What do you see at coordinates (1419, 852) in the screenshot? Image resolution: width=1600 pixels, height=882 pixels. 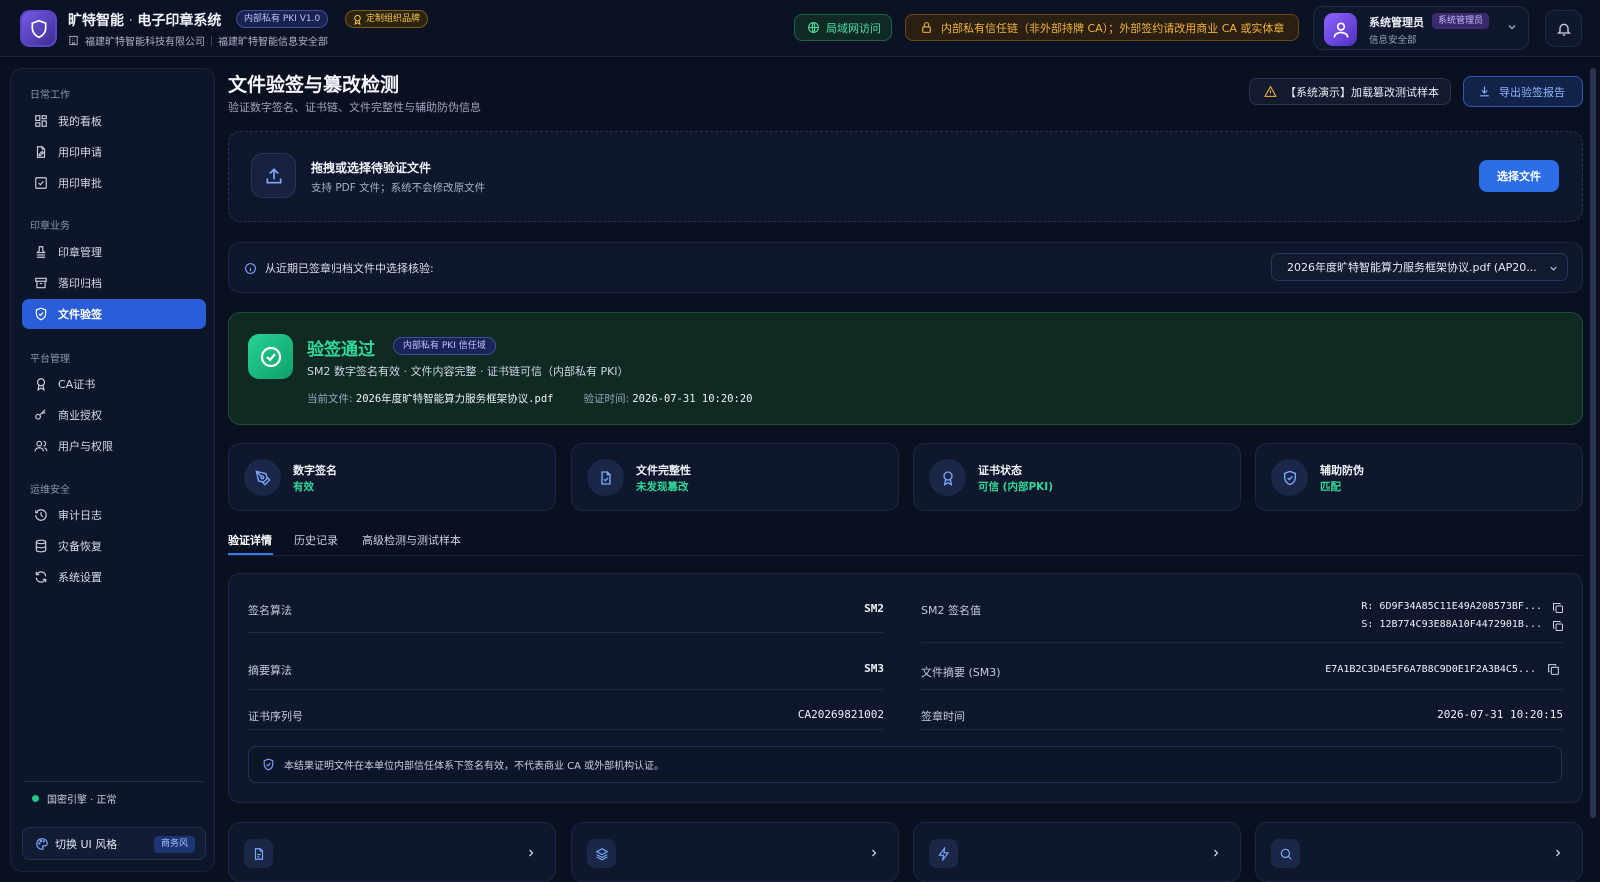 I see `quick-card-search` at bounding box center [1419, 852].